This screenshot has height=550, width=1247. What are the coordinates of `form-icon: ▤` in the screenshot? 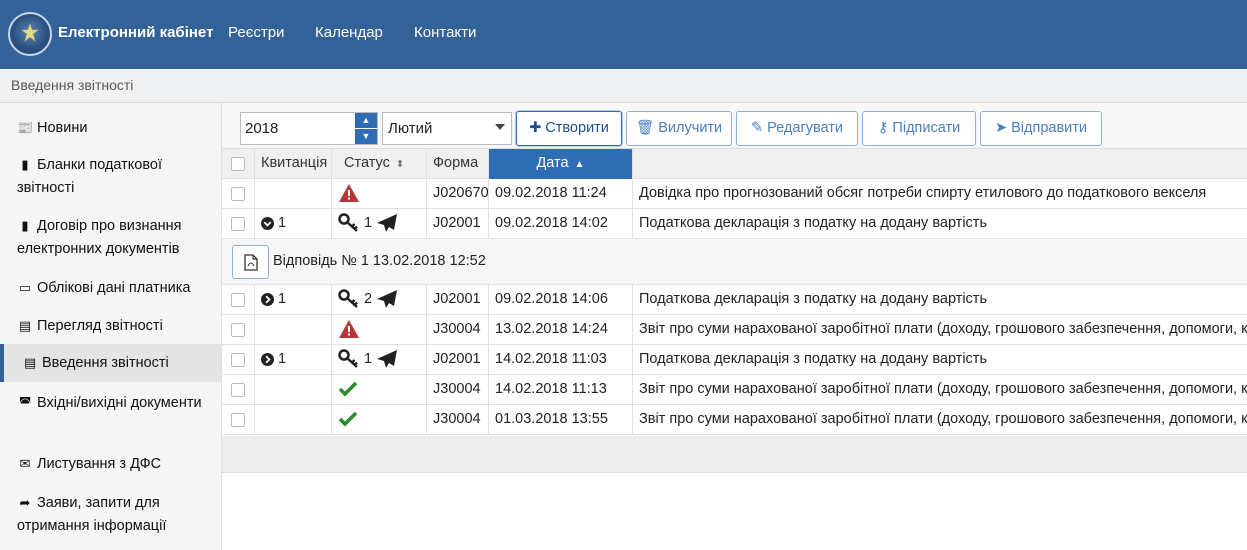 It's located at (30, 362).